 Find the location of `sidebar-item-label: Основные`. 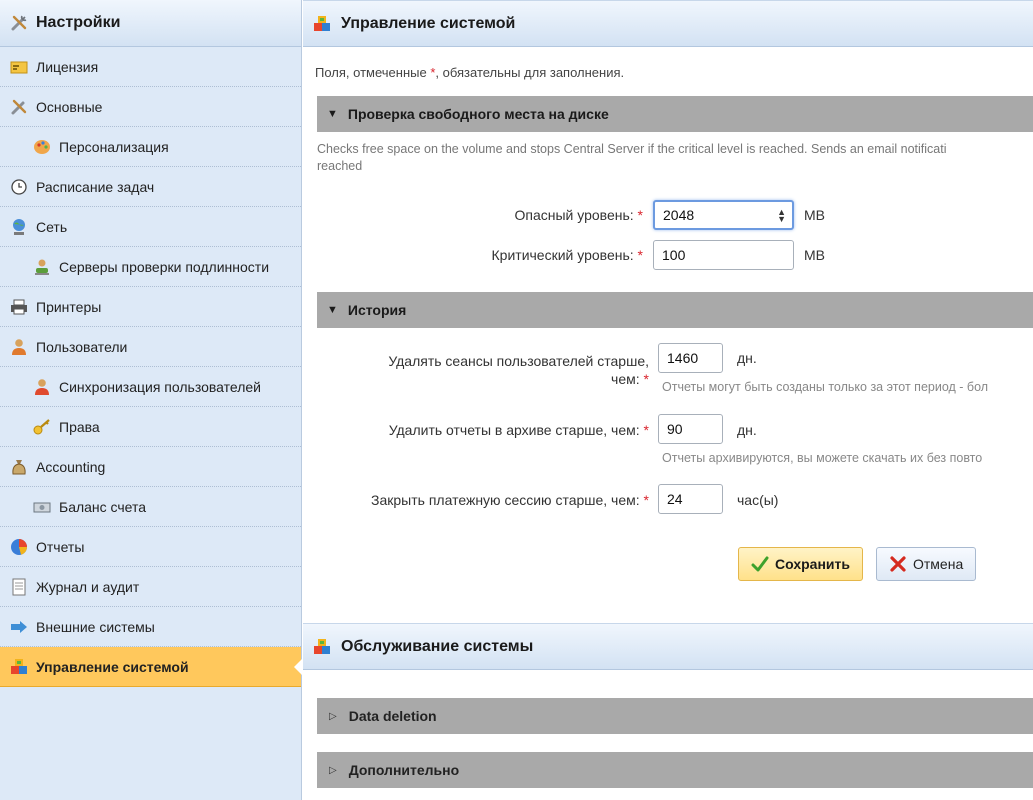

sidebar-item-label: Основные is located at coordinates (69, 106).